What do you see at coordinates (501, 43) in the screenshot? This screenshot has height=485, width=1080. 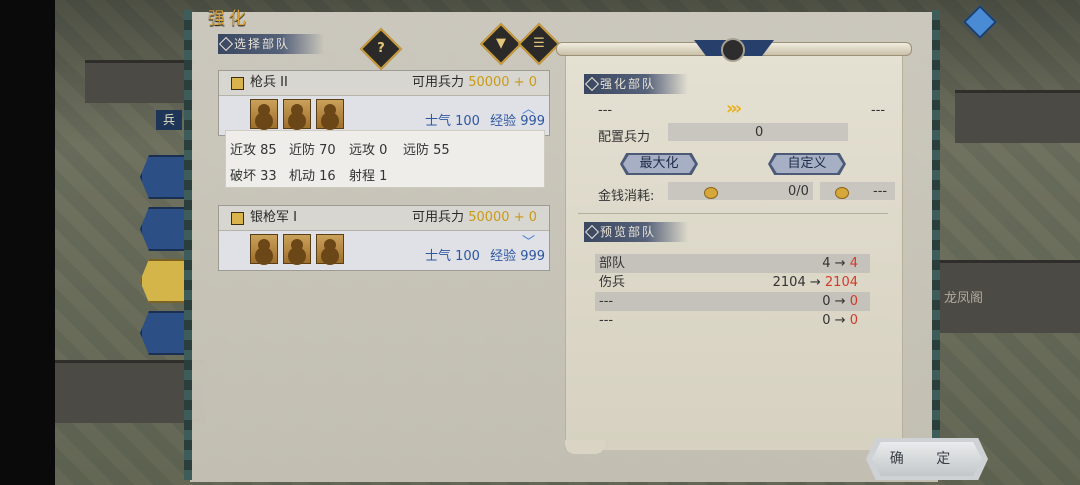 I see `filter-icon: ▼` at bounding box center [501, 43].